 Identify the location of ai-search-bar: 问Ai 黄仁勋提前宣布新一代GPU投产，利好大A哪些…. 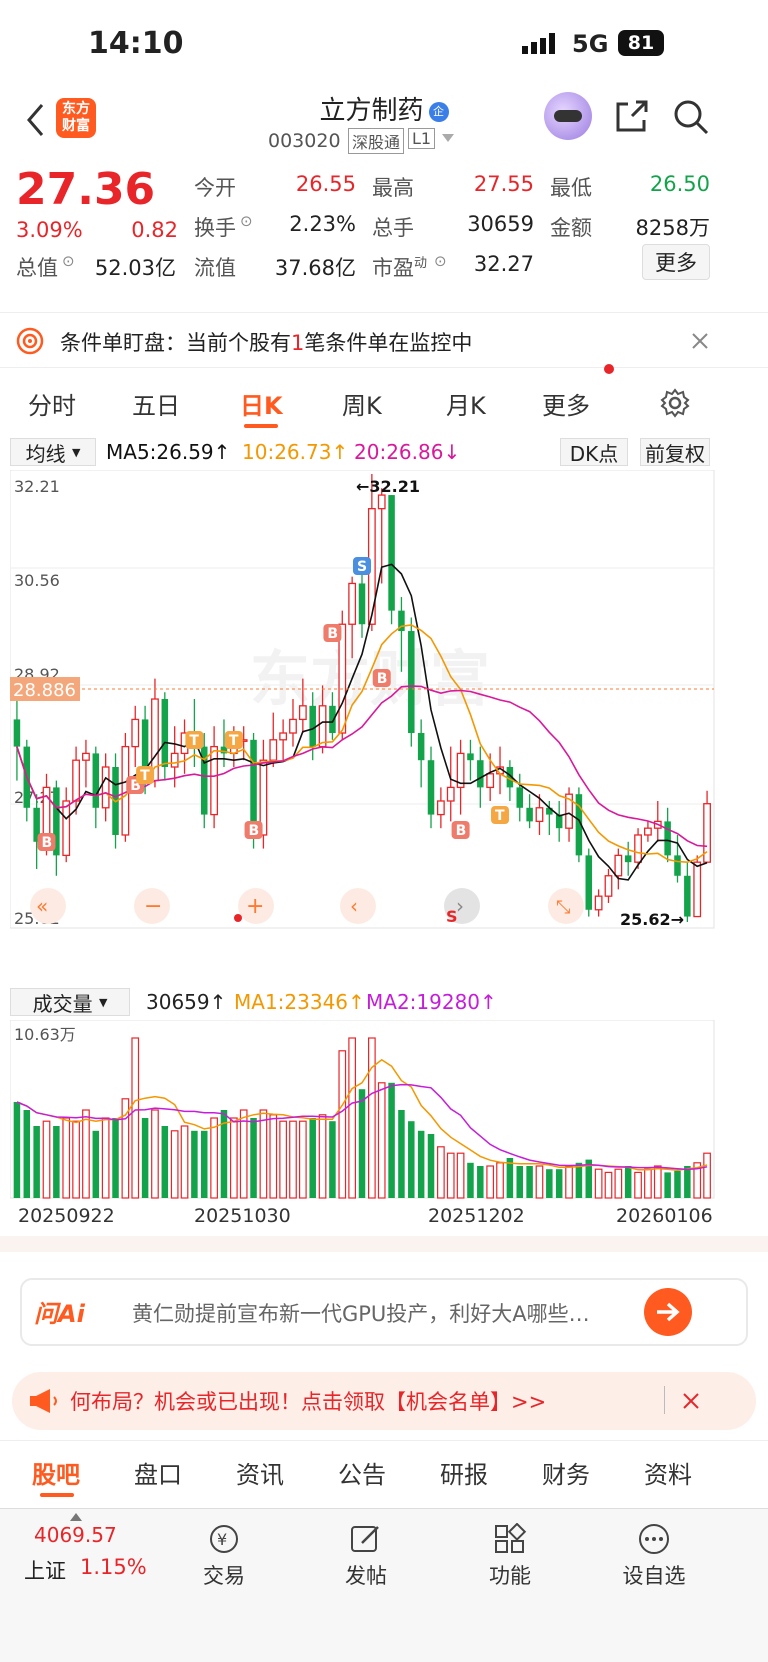
(384, 1312).